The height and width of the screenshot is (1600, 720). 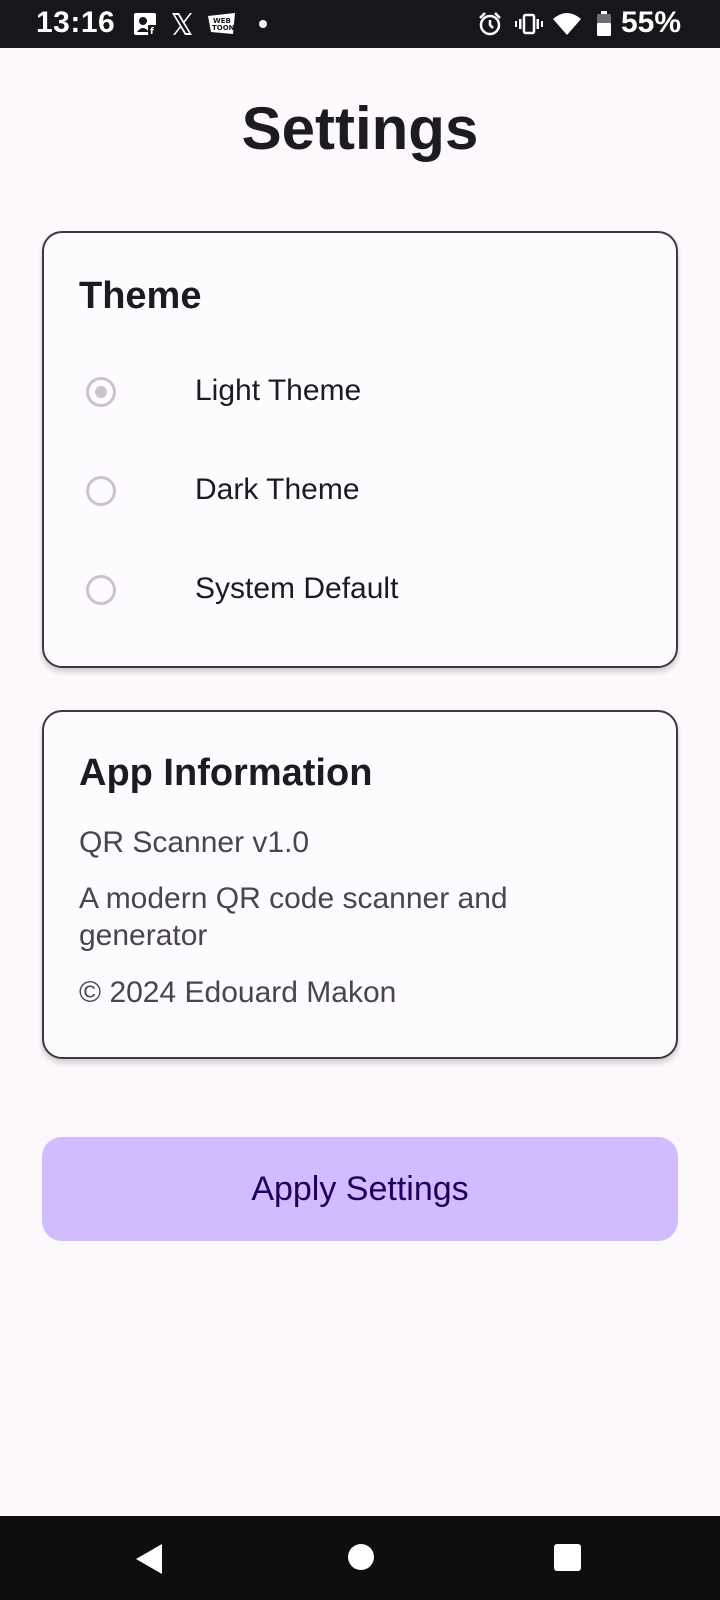 I want to click on dark-theme-option: Dark Theme, so click(x=366, y=493).